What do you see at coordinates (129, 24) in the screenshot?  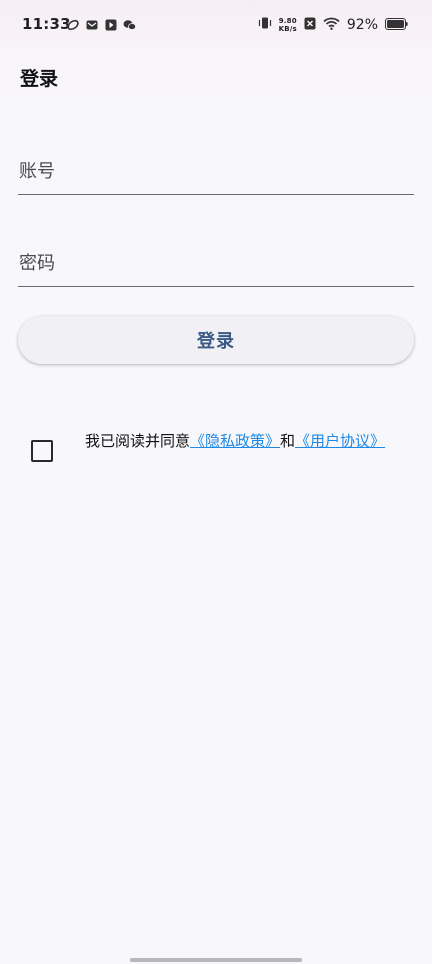 I see `wechat-icon` at bounding box center [129, 24].